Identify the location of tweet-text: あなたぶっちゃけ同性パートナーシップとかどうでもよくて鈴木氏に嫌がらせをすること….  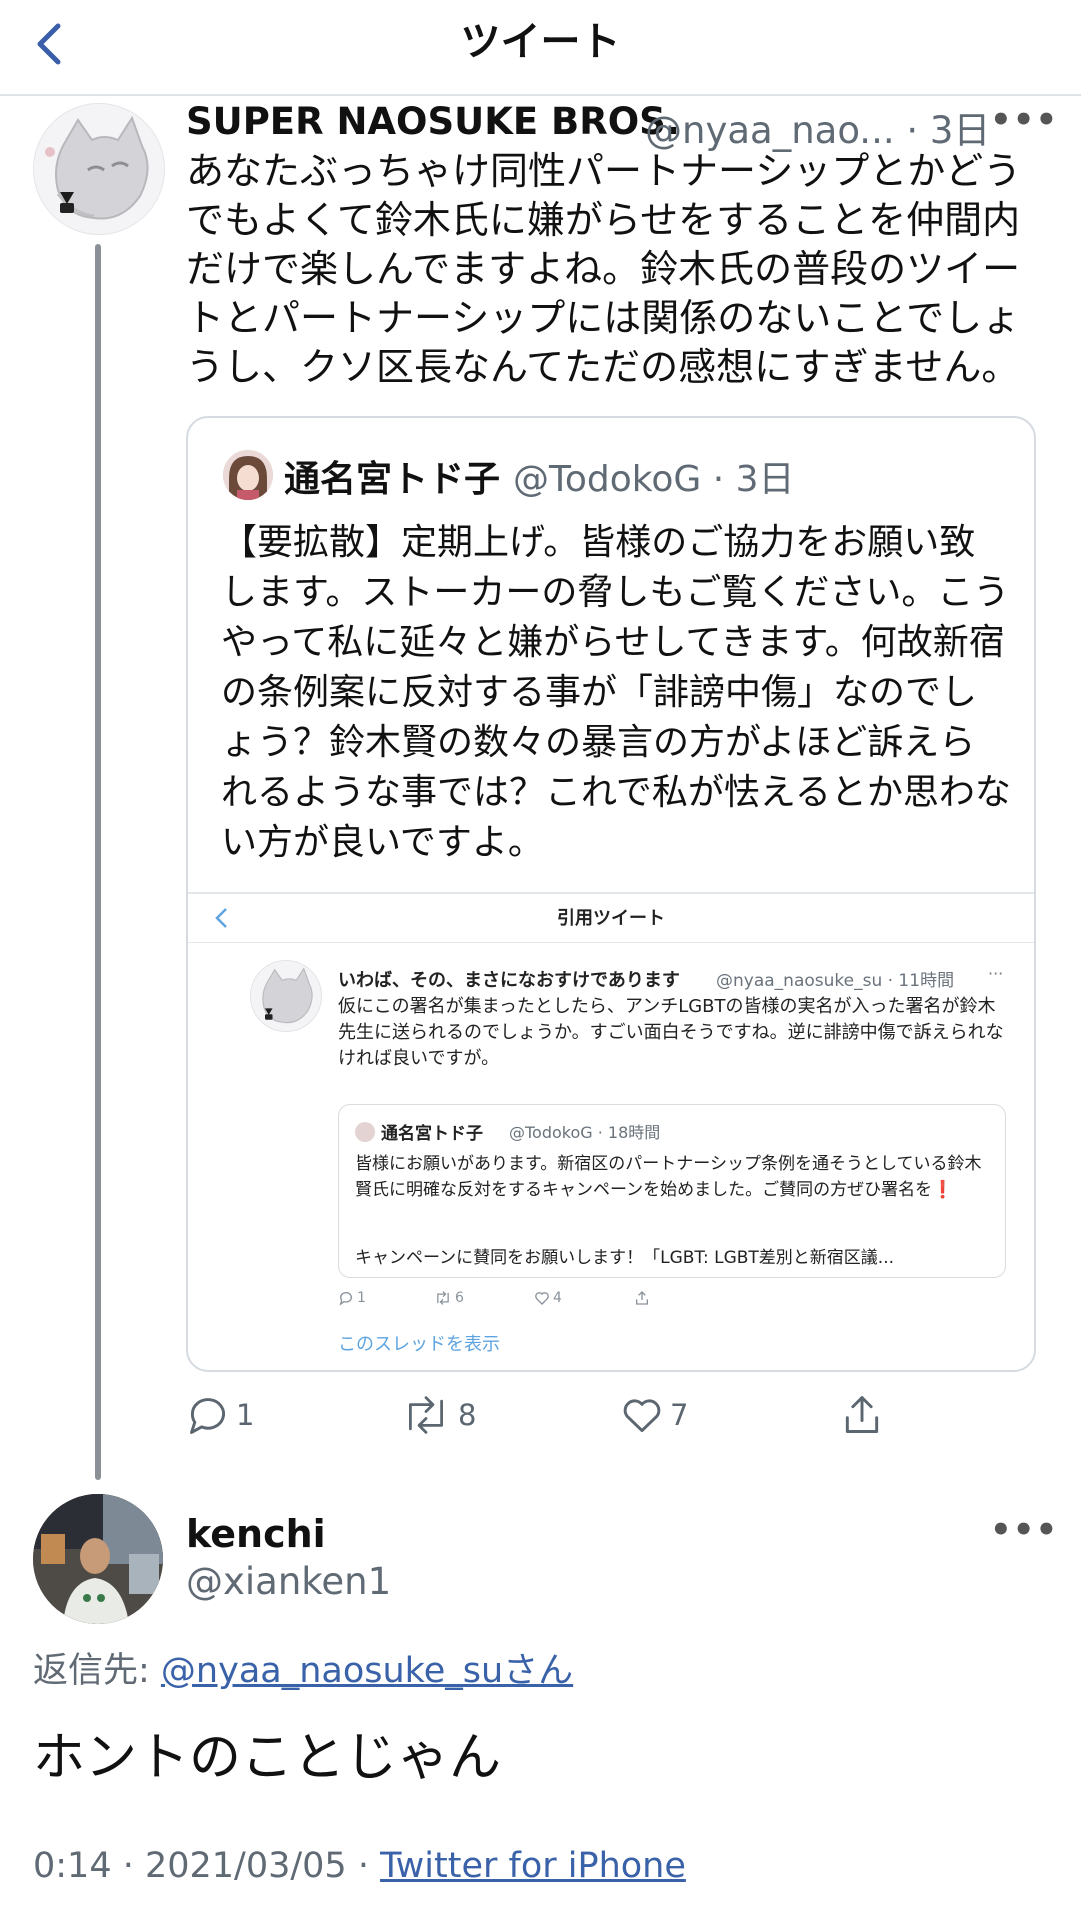
(604, 269).